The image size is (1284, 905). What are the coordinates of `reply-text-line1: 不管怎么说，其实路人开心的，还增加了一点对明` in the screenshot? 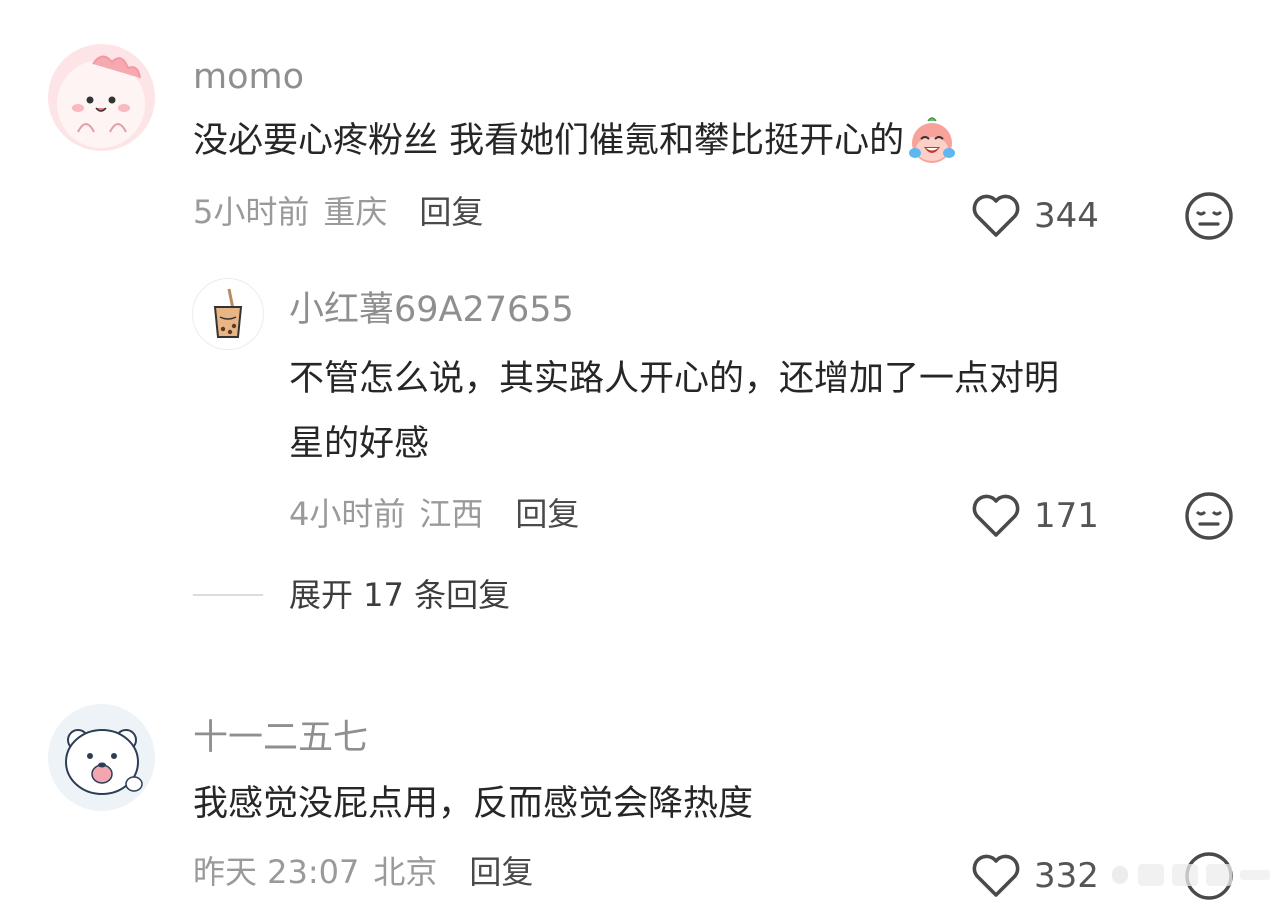 It's located at (674, 379).